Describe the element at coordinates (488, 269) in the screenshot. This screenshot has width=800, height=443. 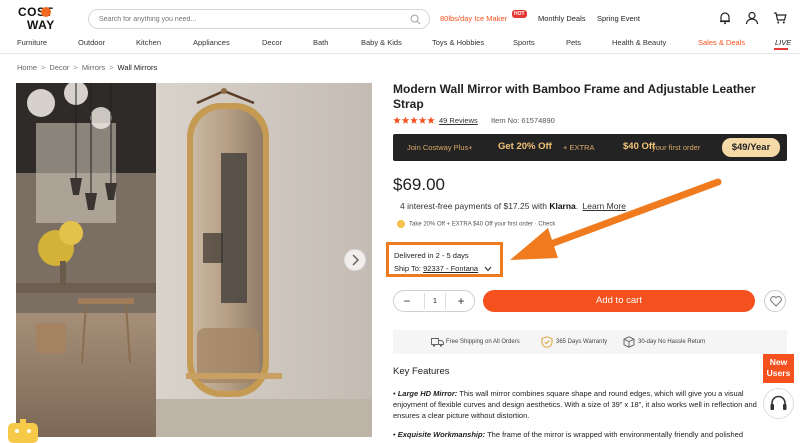
I see `chevron-down-icon` at that location.